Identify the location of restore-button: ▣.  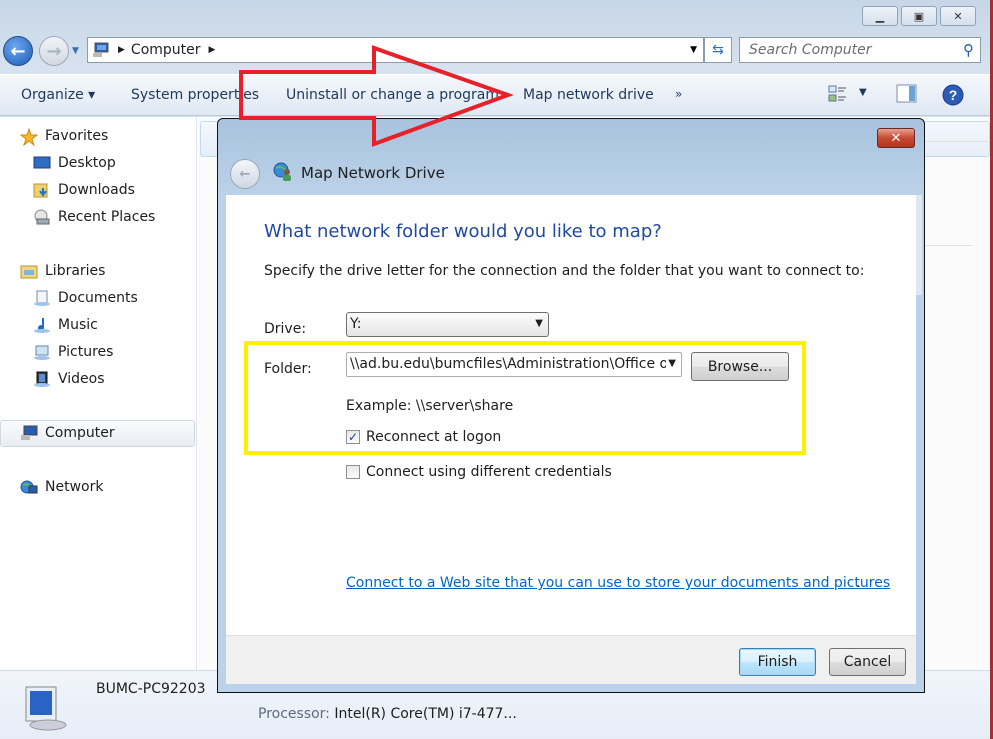
(919, 16).